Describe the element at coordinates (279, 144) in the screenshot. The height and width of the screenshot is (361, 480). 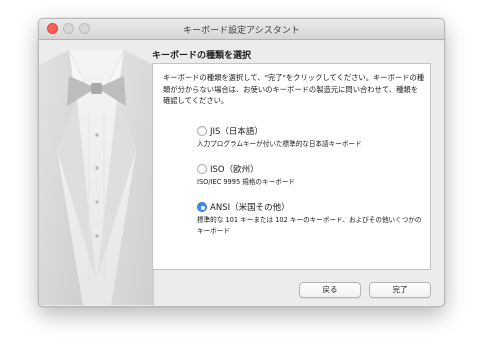
I see `jis-description: 入力プログラムキーが付いた標準的な日本語キーボード` at that location.